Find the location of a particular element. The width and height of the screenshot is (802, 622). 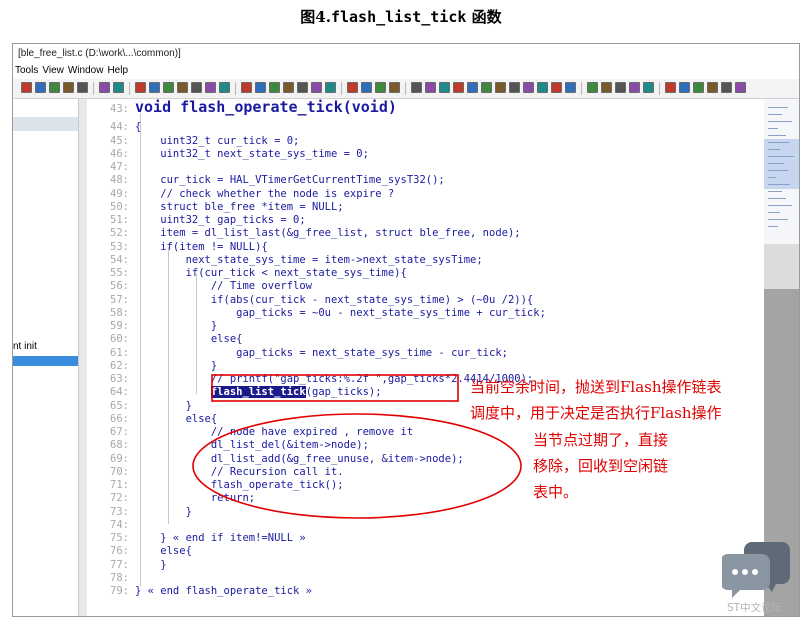

menu-view: View is located at coordinates (53, 71).